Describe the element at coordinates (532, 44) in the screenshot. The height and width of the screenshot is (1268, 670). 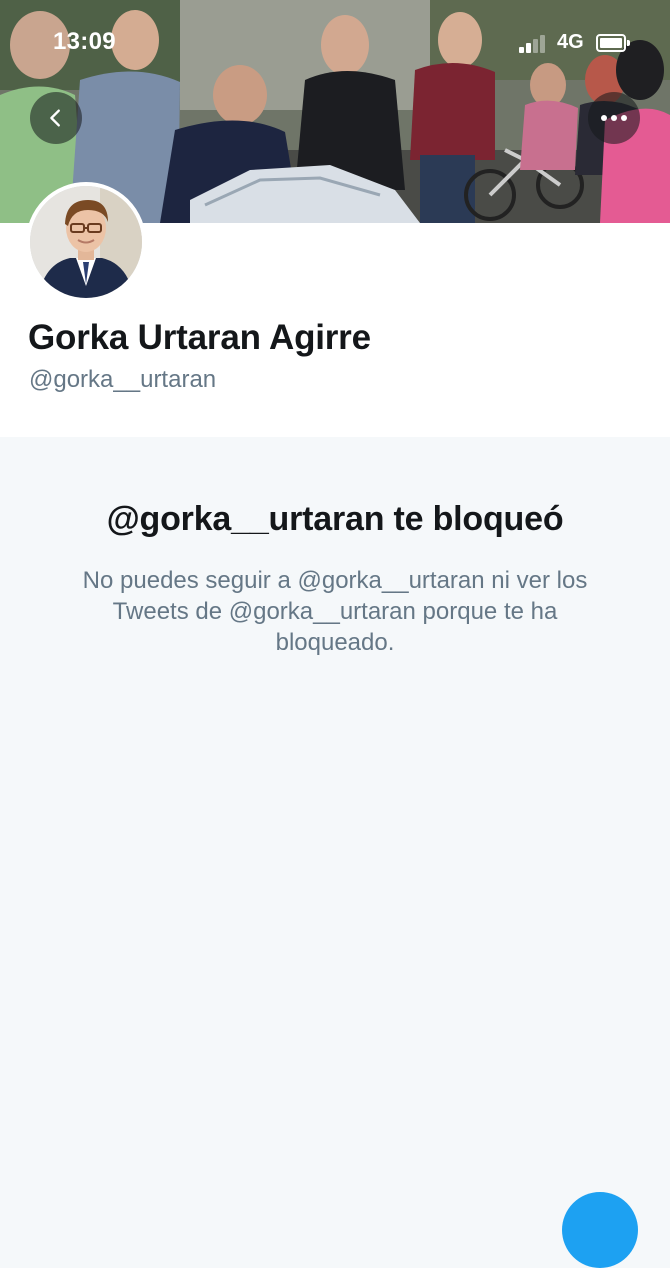
I see `signal-strength-icon` at that location.